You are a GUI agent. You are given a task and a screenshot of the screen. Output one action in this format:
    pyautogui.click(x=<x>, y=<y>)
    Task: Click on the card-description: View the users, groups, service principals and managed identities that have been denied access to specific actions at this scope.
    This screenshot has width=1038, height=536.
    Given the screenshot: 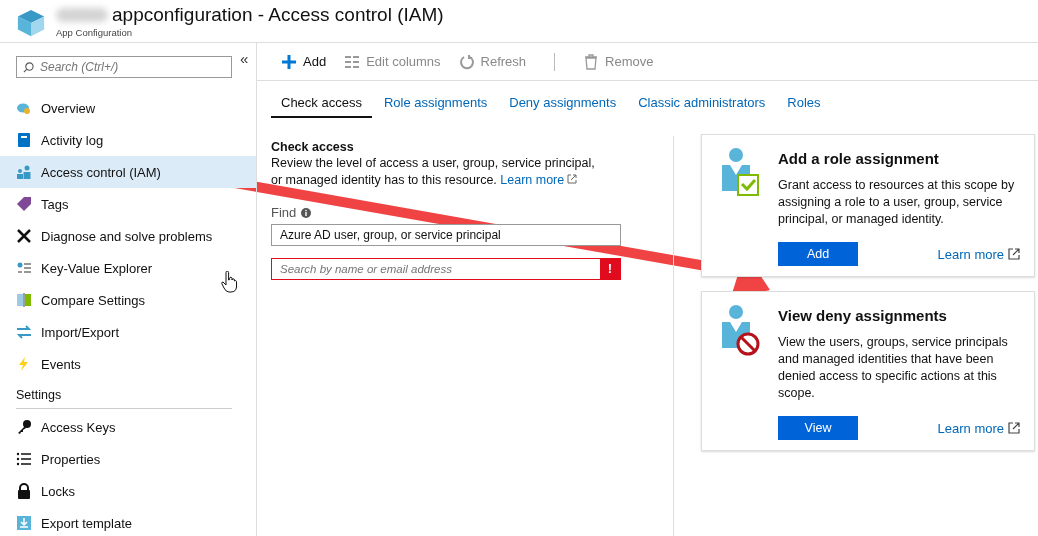 What is the action you would take?
    pyautogui.click(x=893, y=368)
    